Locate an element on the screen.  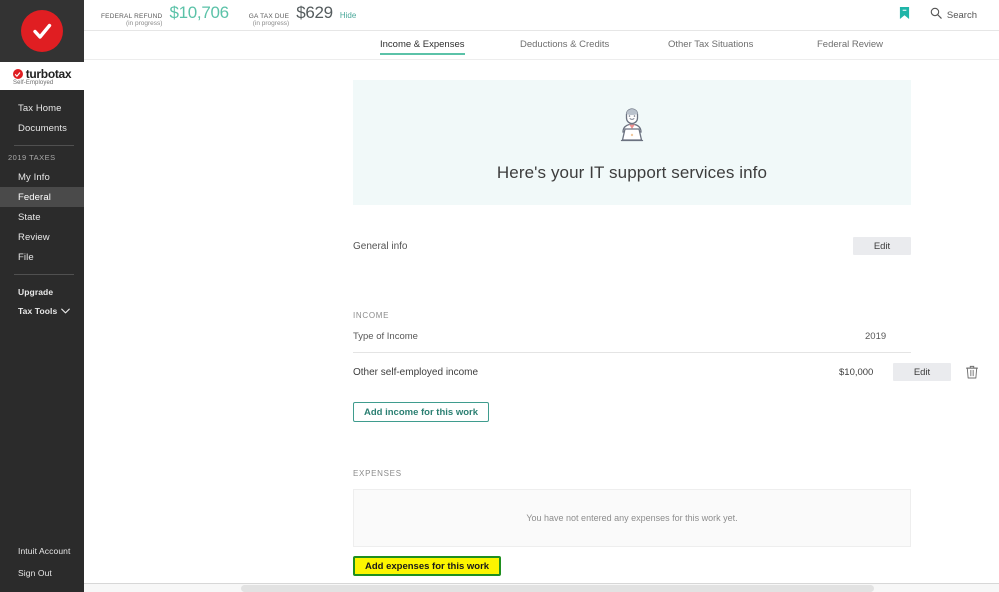
sidebar-item-my-info: My Info is located at coordinates (42, 177).